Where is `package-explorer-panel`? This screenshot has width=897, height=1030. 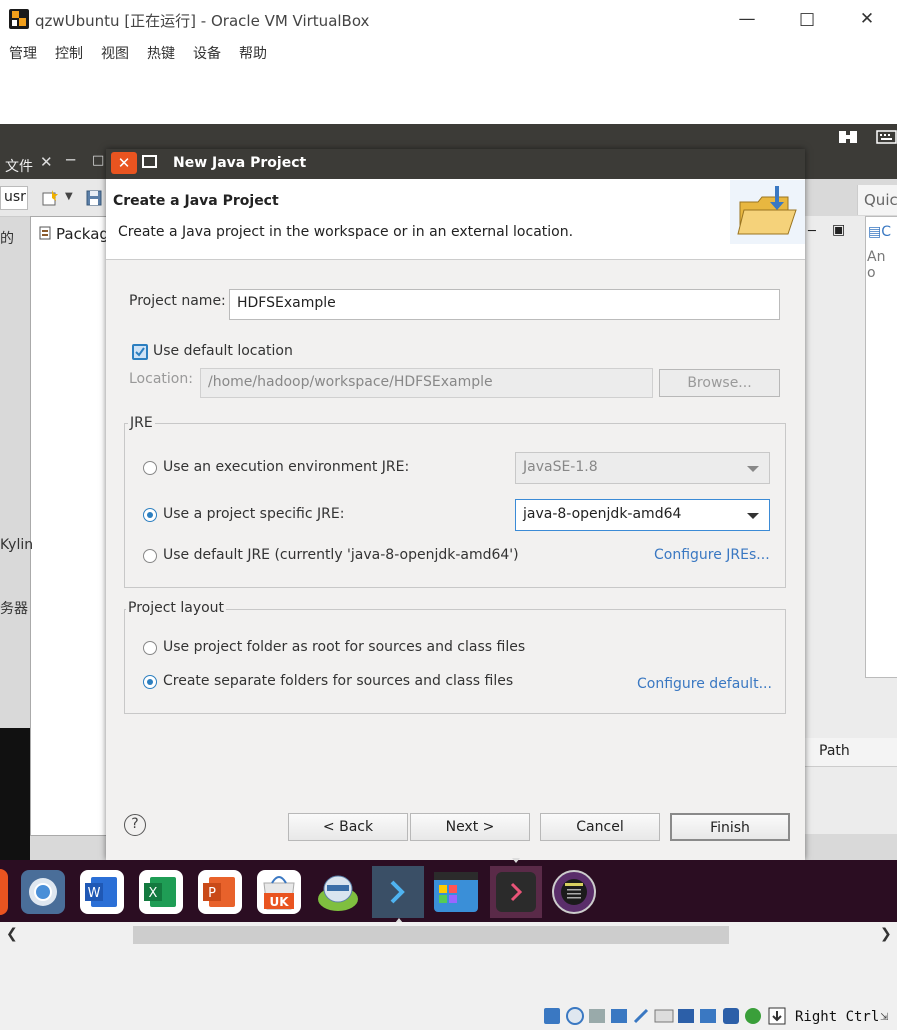 package-explorer-panel is located at coordinates (69, 526).